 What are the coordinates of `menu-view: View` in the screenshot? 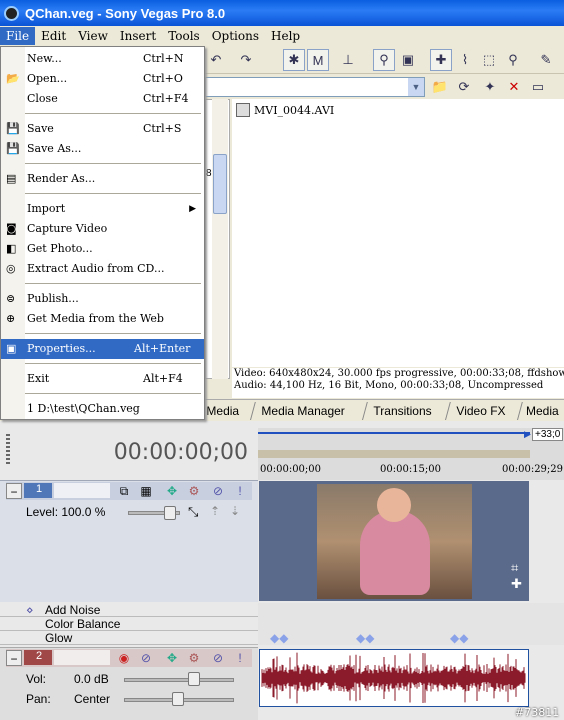 It's located at (93, 36).